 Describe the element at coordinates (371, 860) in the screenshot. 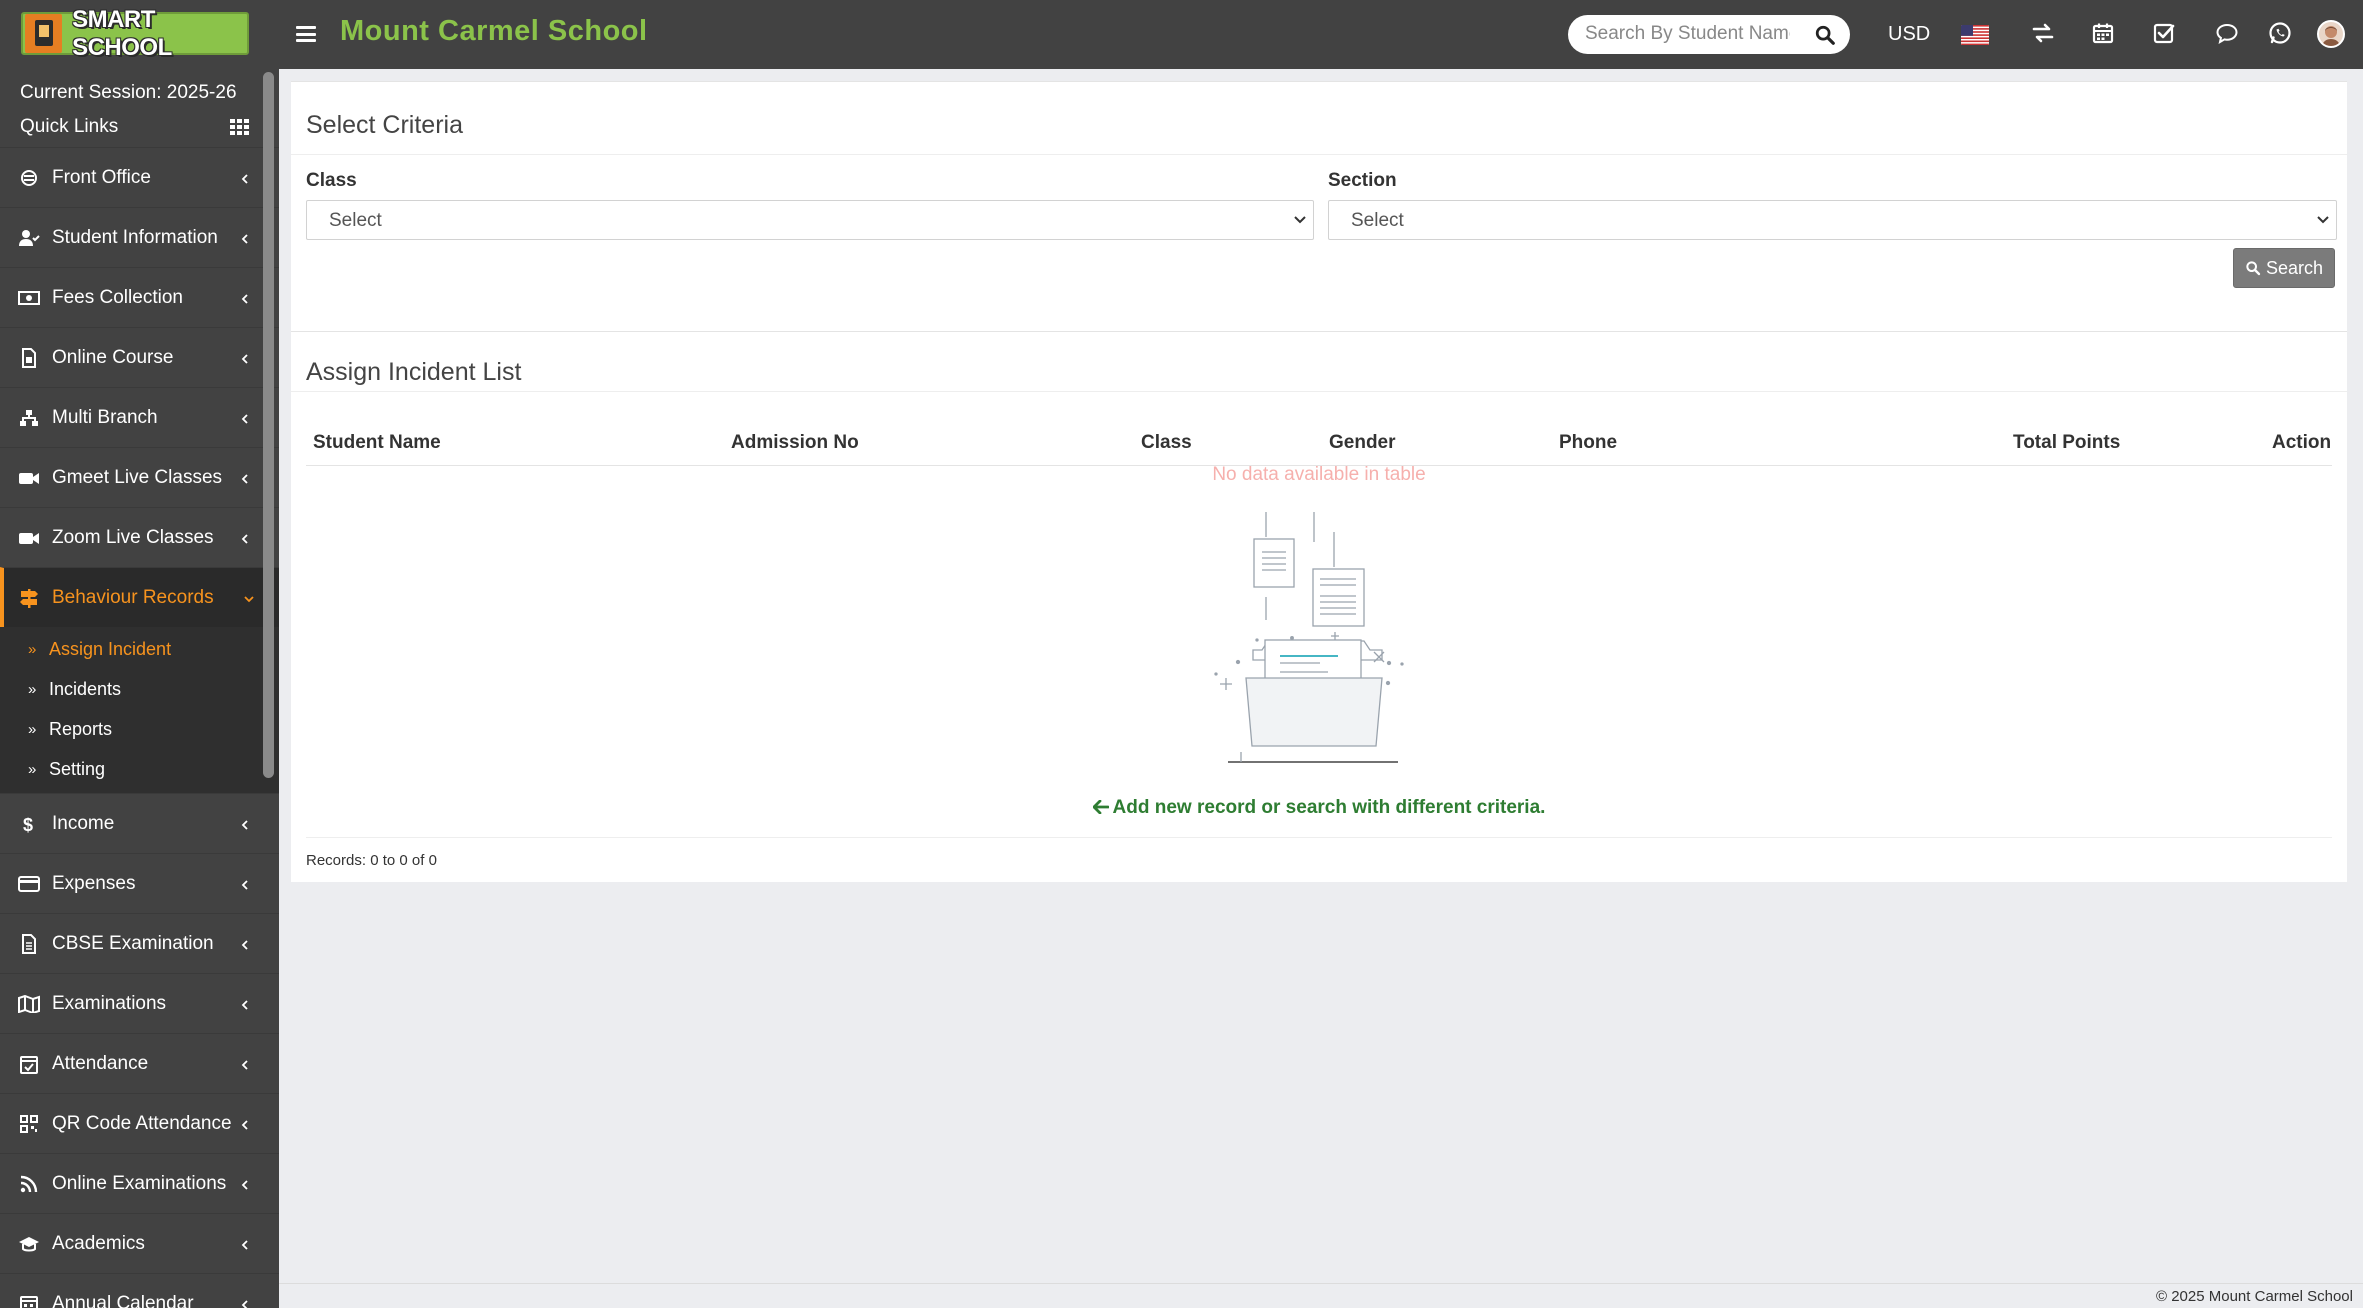

I see `records-count: Records: 0 to 0 of 0` at that location.